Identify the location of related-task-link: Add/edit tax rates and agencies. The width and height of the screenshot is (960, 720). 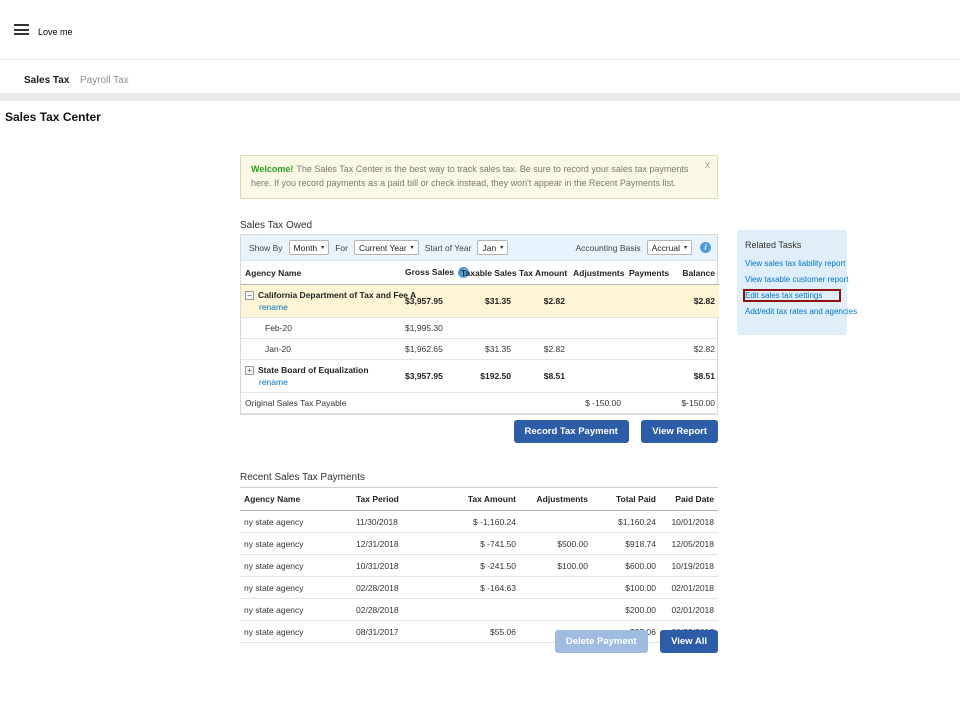
(801, 311).